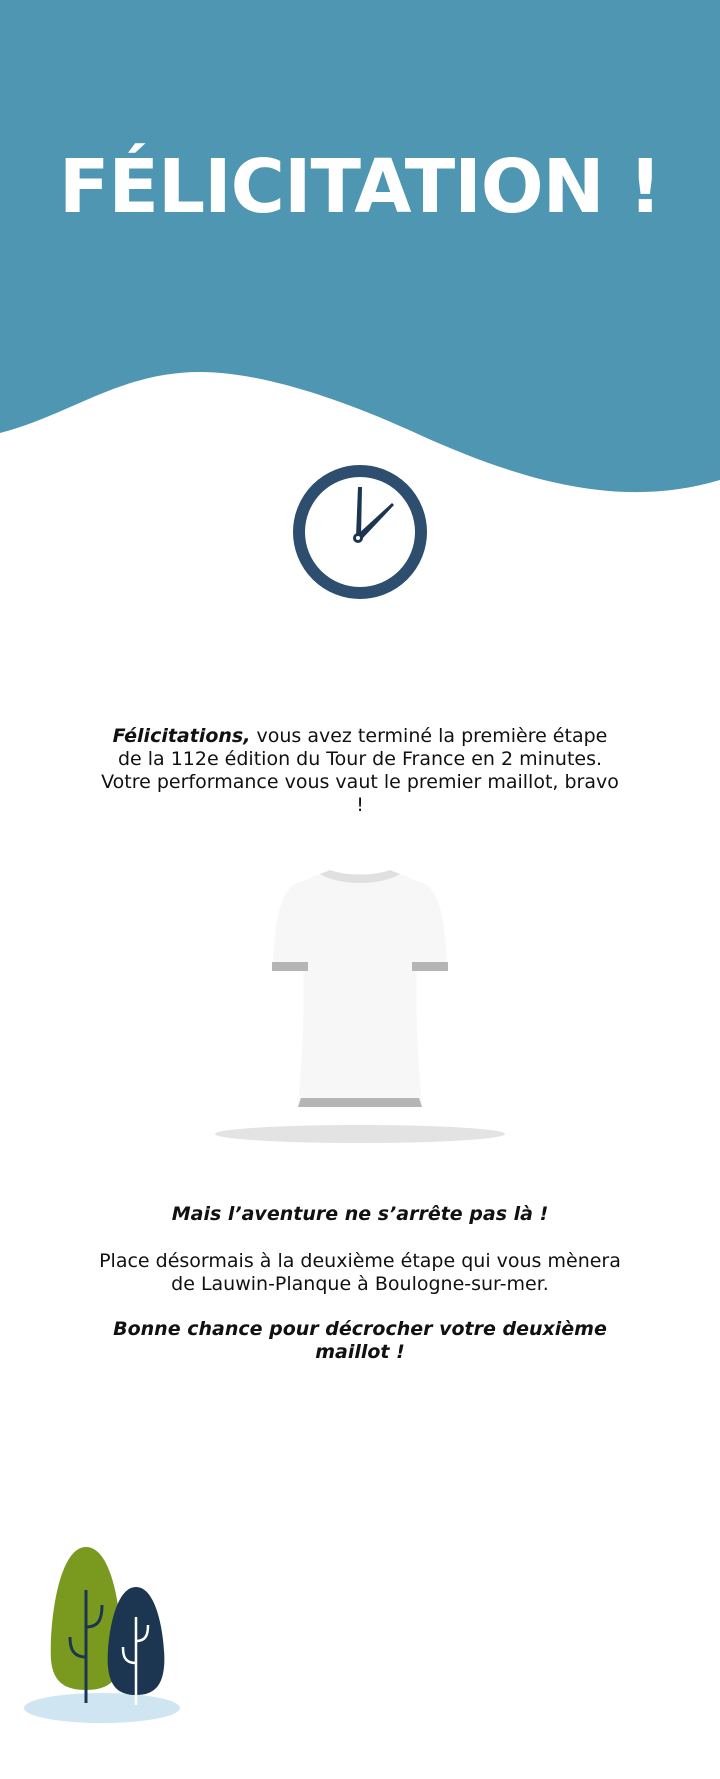  What do you see at coordinates (360, 1006) in the screenshot?
I see `jersey-icon` at bounding box center [360, 1006].